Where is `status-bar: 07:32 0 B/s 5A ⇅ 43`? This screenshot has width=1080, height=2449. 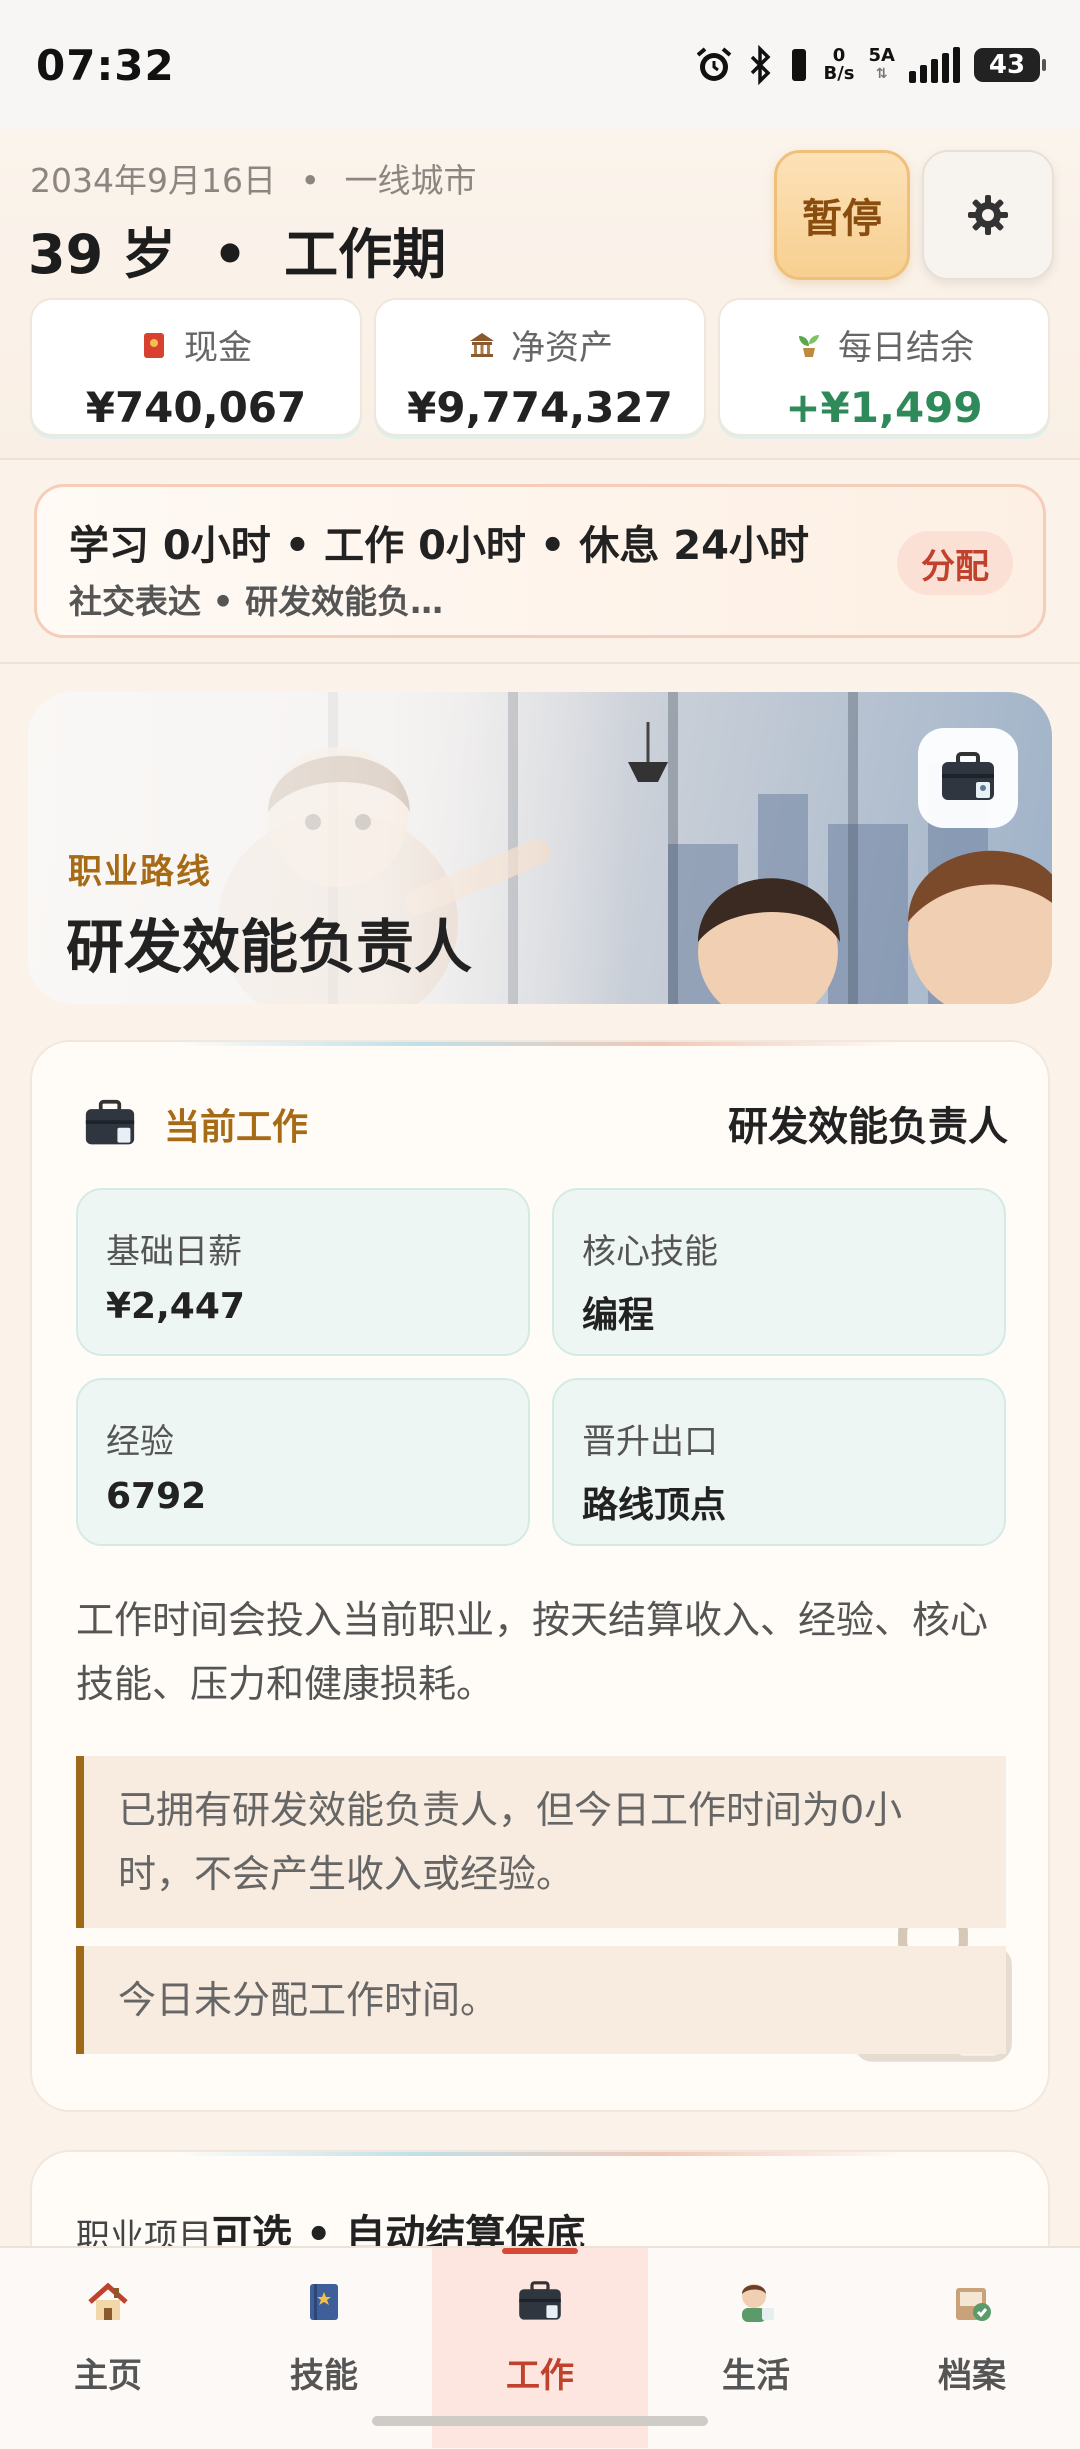
status-bar: 07:32 0 B/s 5A ⇅ 43 is located at coordinates (540, 65).